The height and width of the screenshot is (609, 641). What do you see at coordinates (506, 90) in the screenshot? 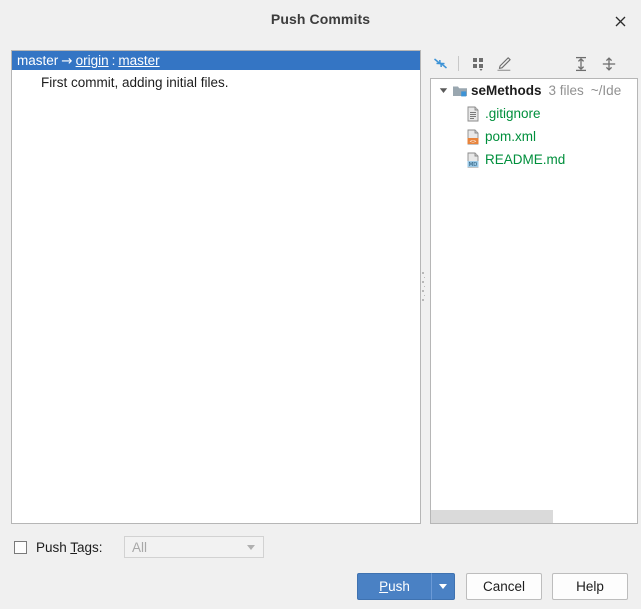
I see `tree-root-name: seMethods` at bounding box center [506, 90].